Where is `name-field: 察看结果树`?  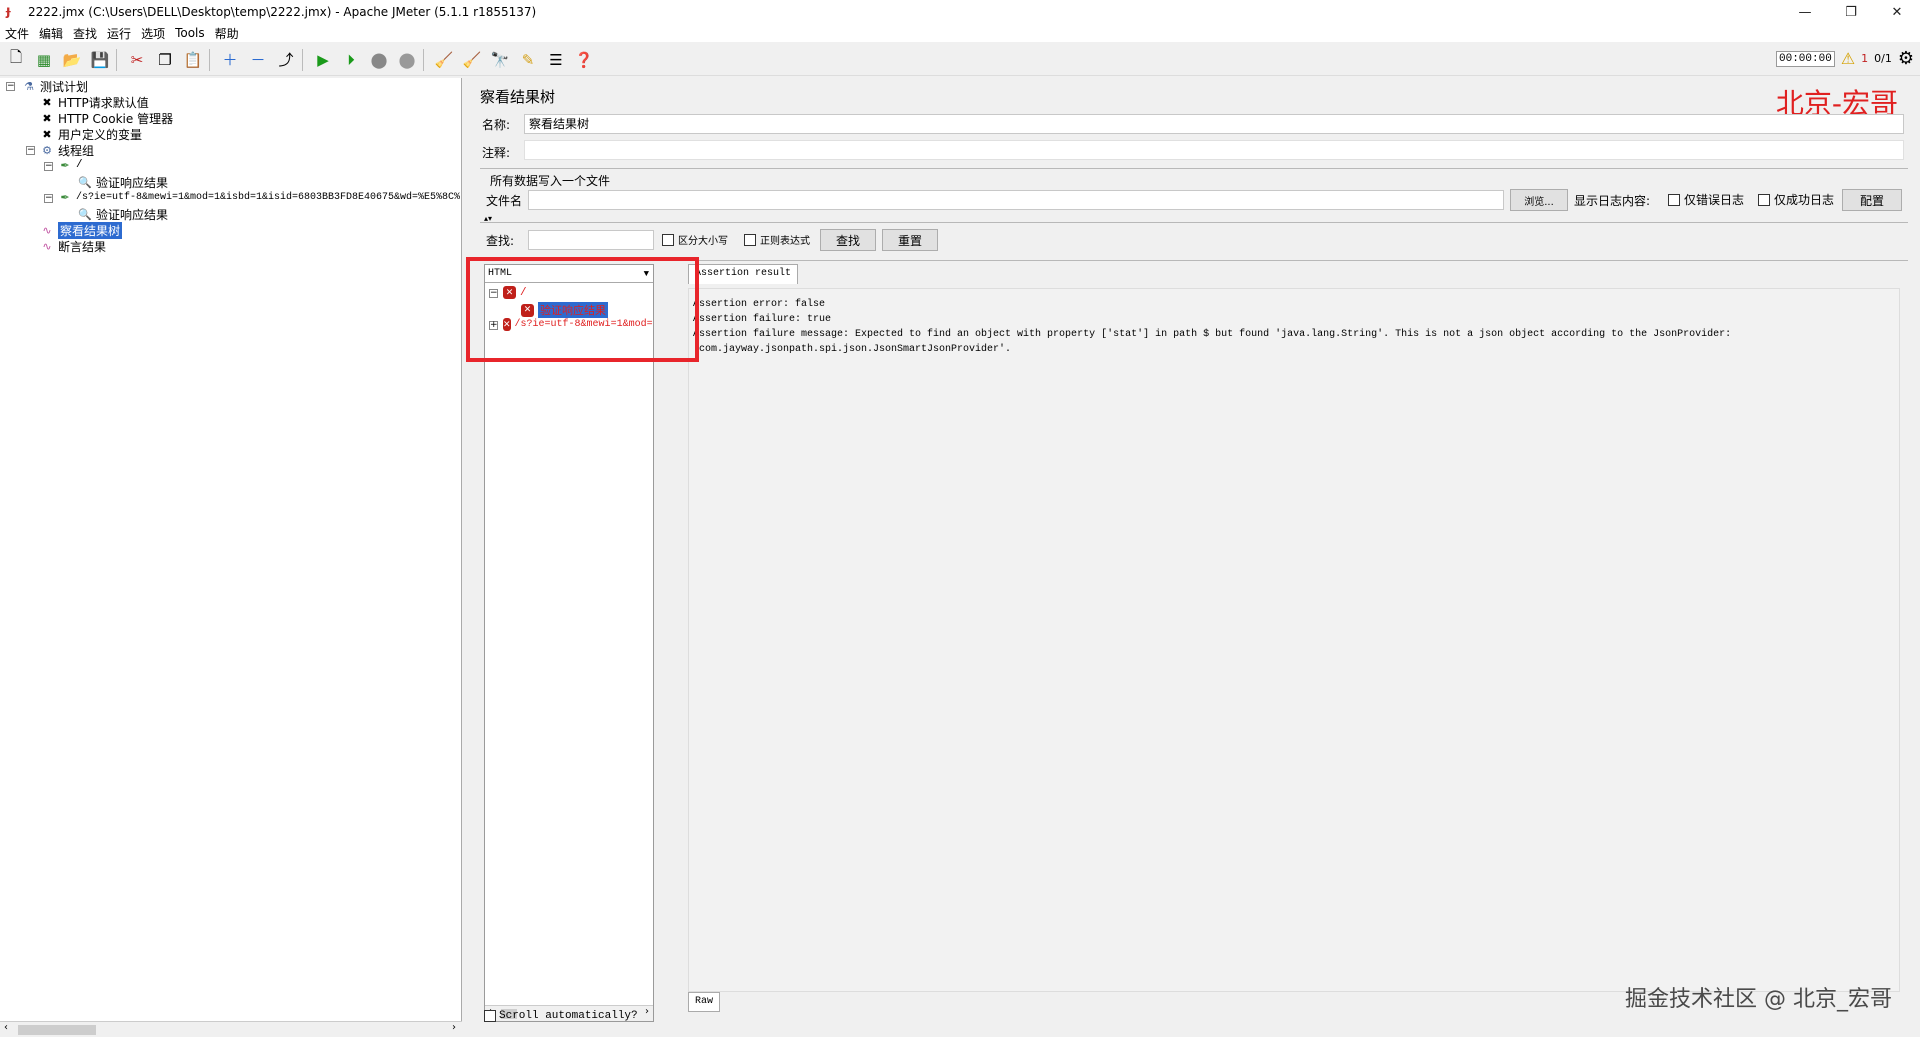 name-field: 察看结果树 is located at coordinates (1214, 124).